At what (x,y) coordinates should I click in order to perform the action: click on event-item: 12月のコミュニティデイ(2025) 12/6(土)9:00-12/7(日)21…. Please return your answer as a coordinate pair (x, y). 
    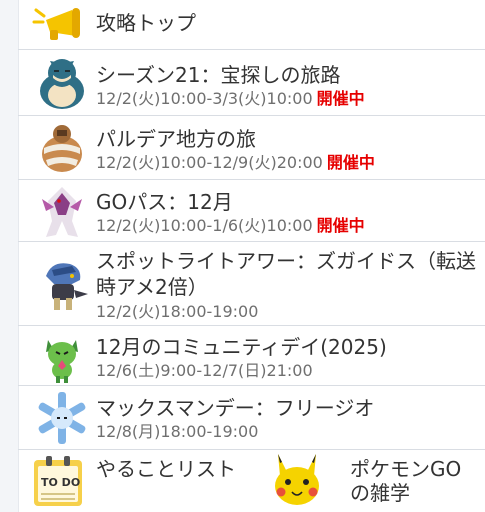
    Looking at the image, I should click on (251, 356).